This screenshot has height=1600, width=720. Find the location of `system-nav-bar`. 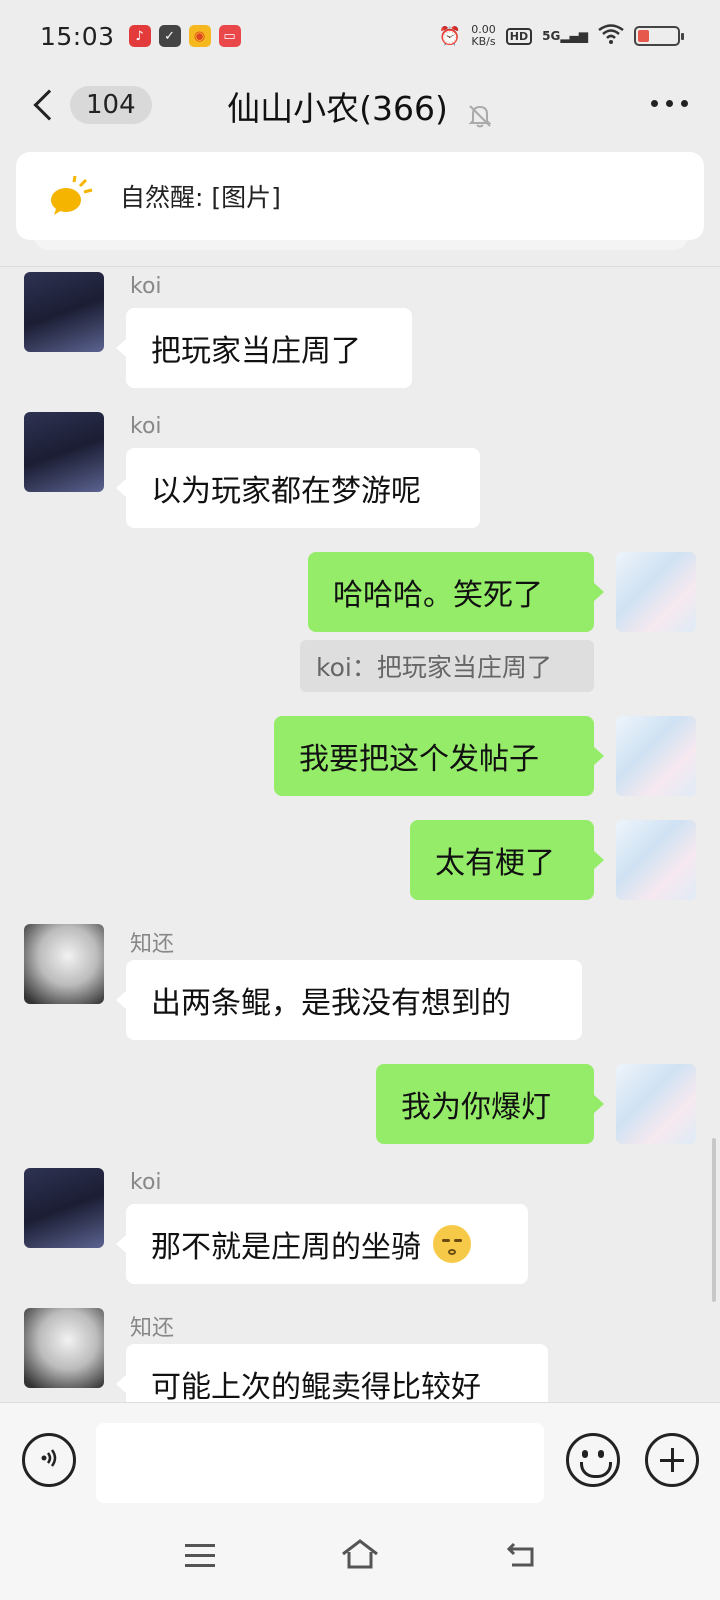

system-nav-bar is located at coordinates (360, 1560).